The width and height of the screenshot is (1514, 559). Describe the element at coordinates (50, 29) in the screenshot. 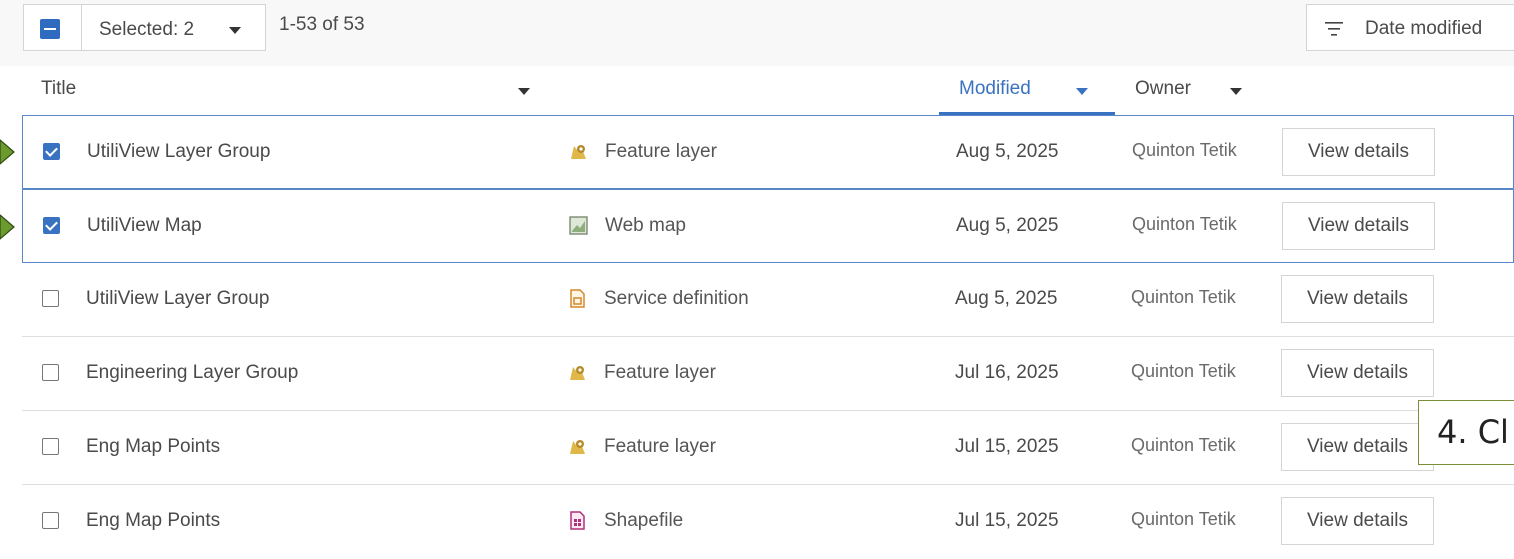

I see `select-all-checkbox` at that location.